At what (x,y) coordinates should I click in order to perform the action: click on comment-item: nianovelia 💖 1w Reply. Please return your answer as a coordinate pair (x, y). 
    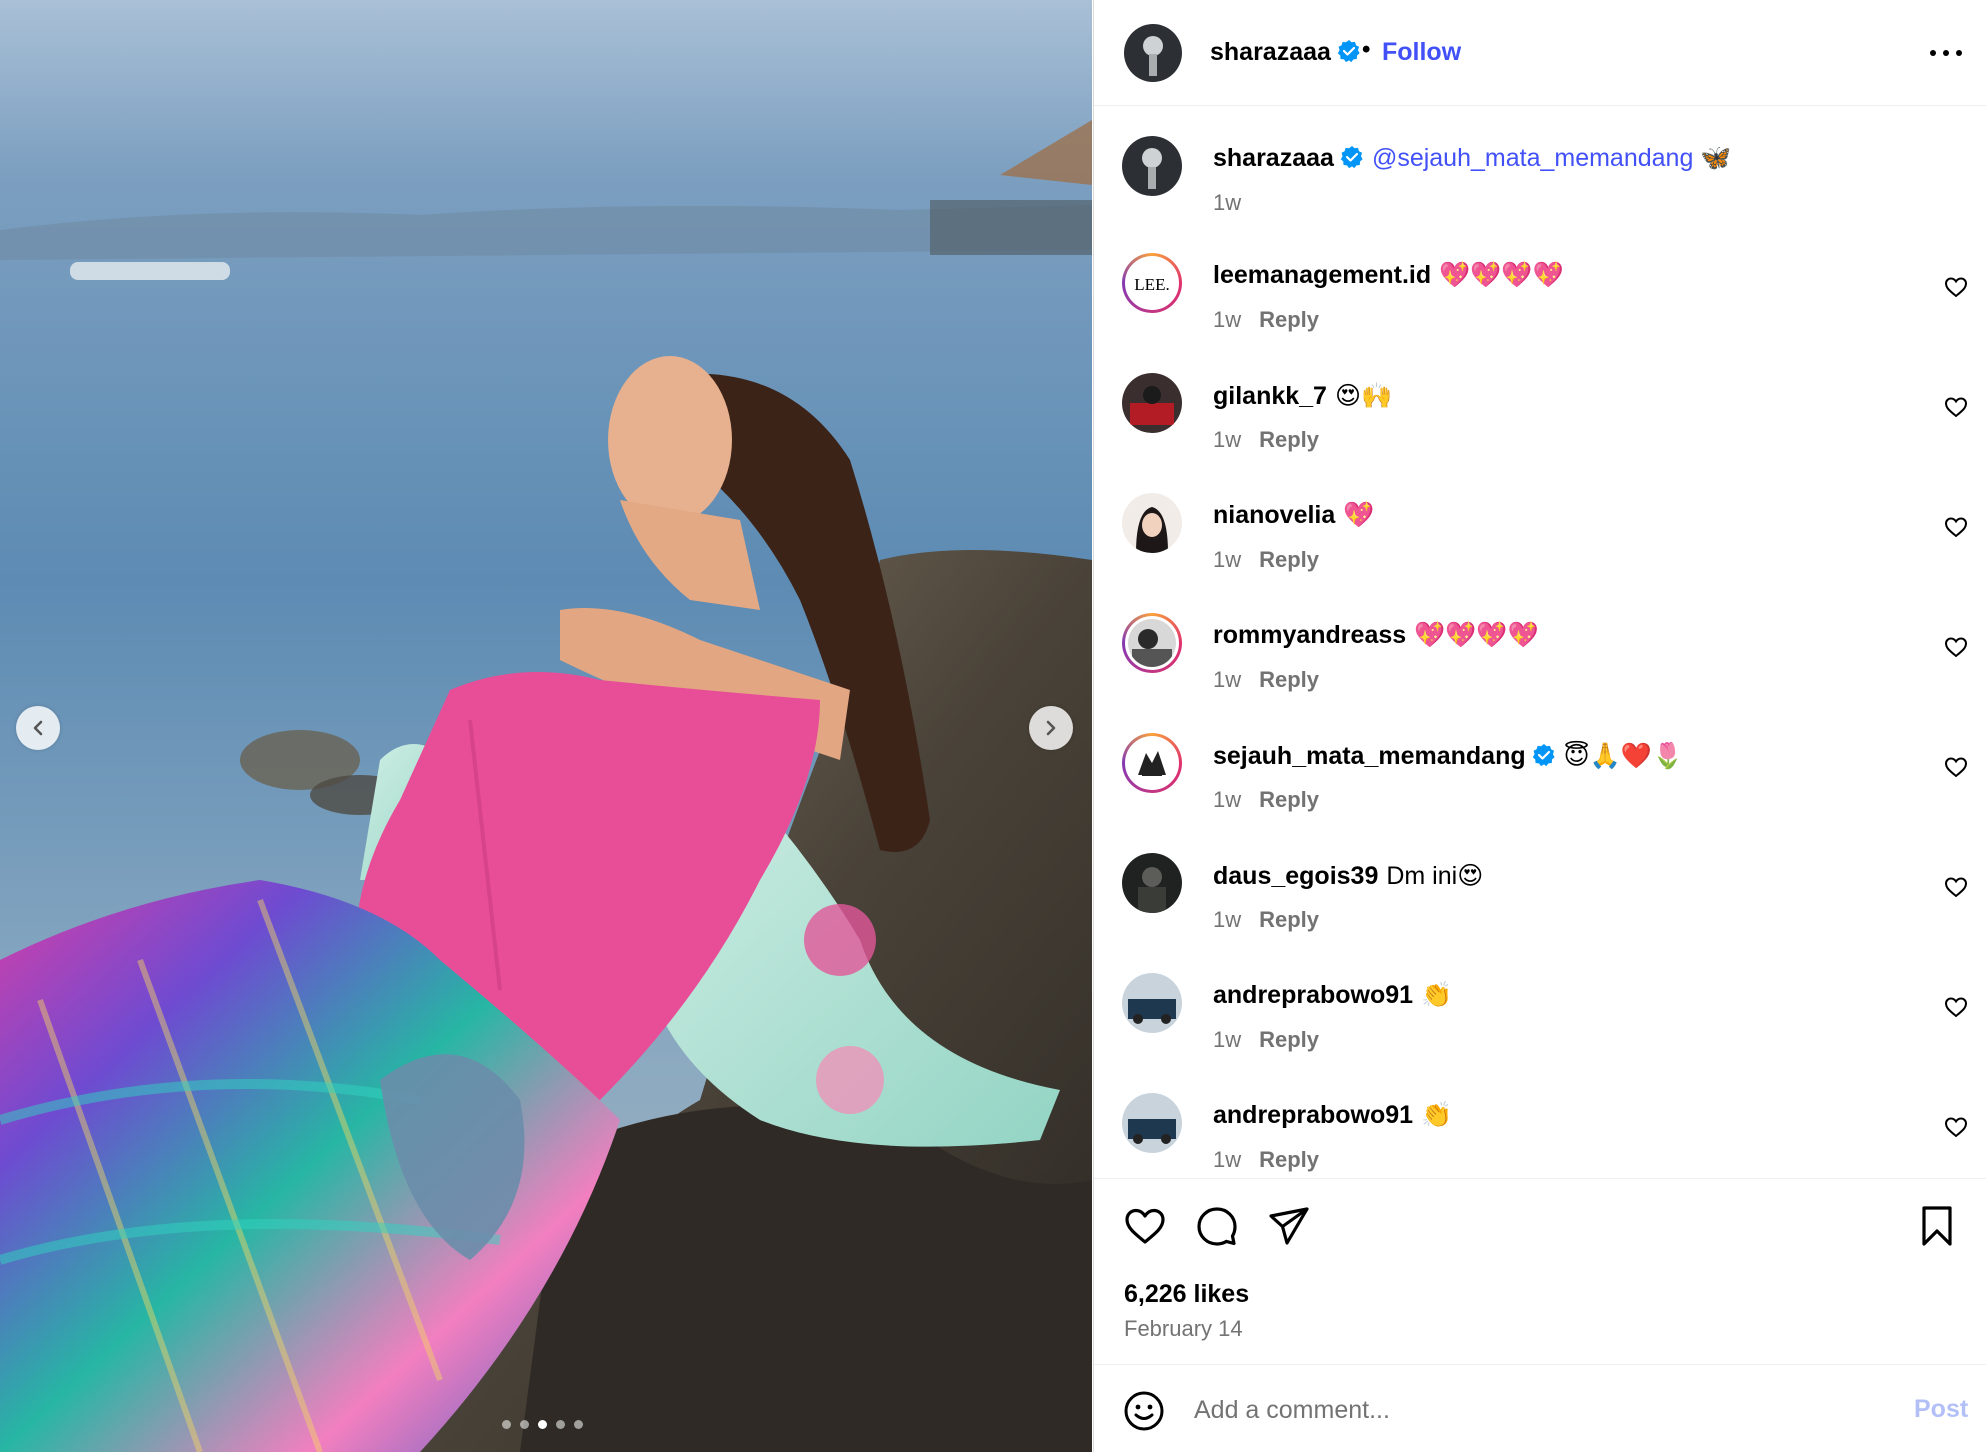
    Looking at the image, I should click on (1540, 548).